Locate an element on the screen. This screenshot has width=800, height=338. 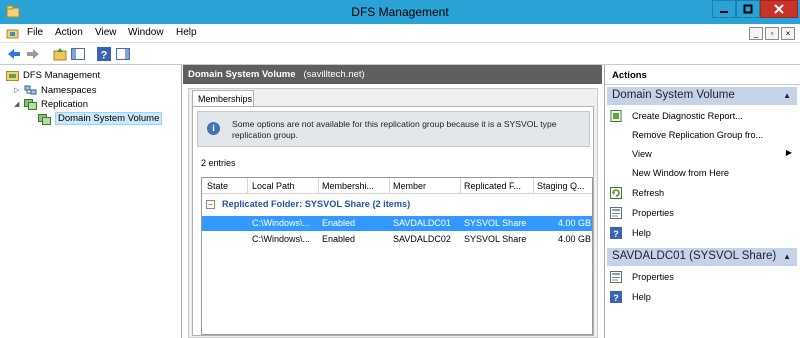
action-new-window-from-here: New Window from Here is located at coordinates (702, 172).